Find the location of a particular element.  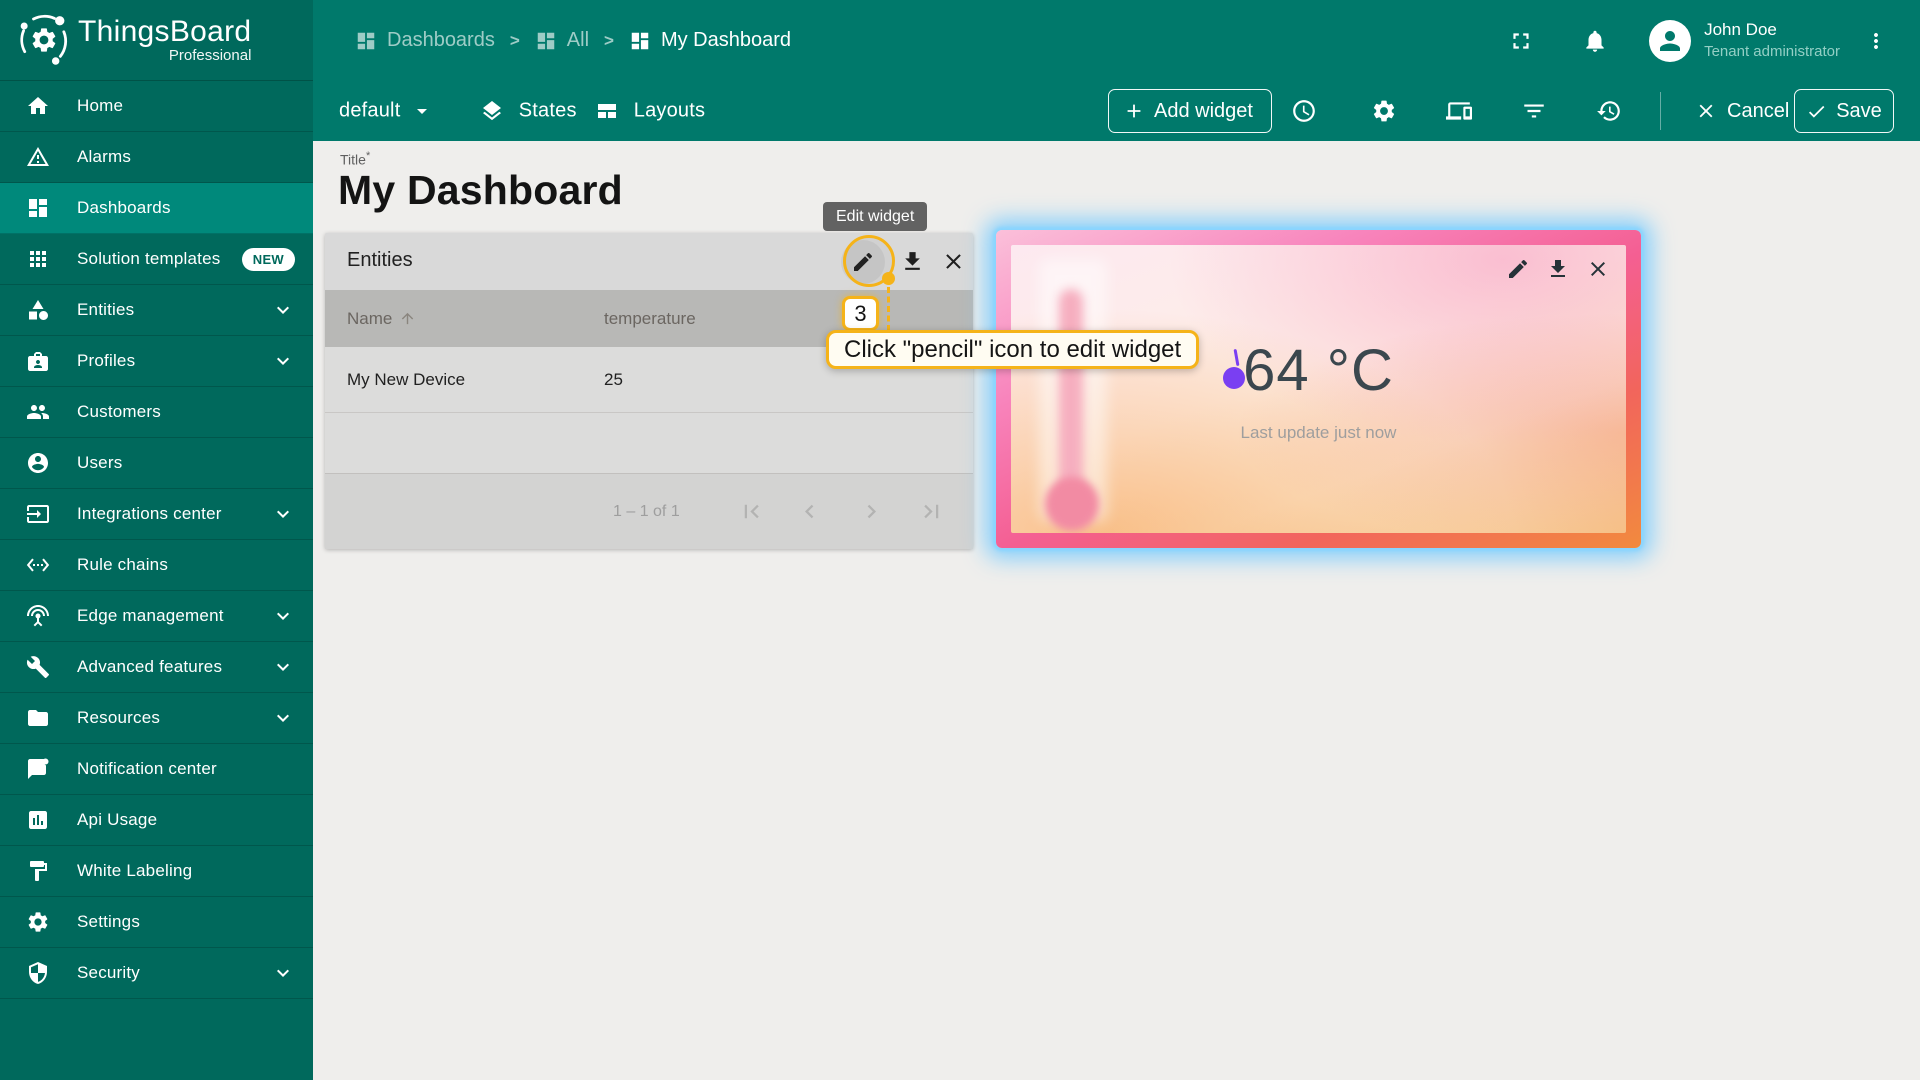

fullscreen-button is located at coordinates (1521, 41).